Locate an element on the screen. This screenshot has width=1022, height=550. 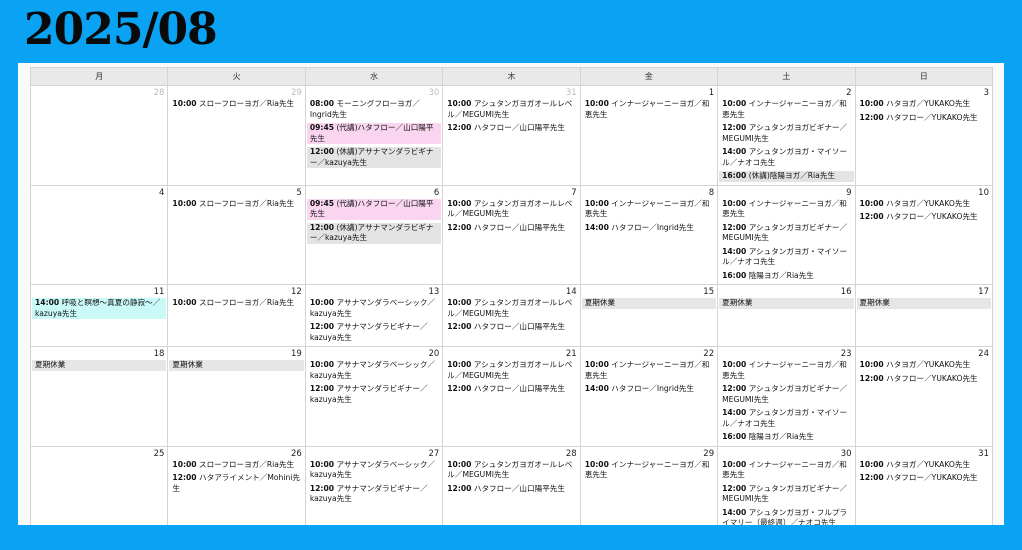
calendar-day-cell: 18 夏期休業 is located at coordinates (99, 396).